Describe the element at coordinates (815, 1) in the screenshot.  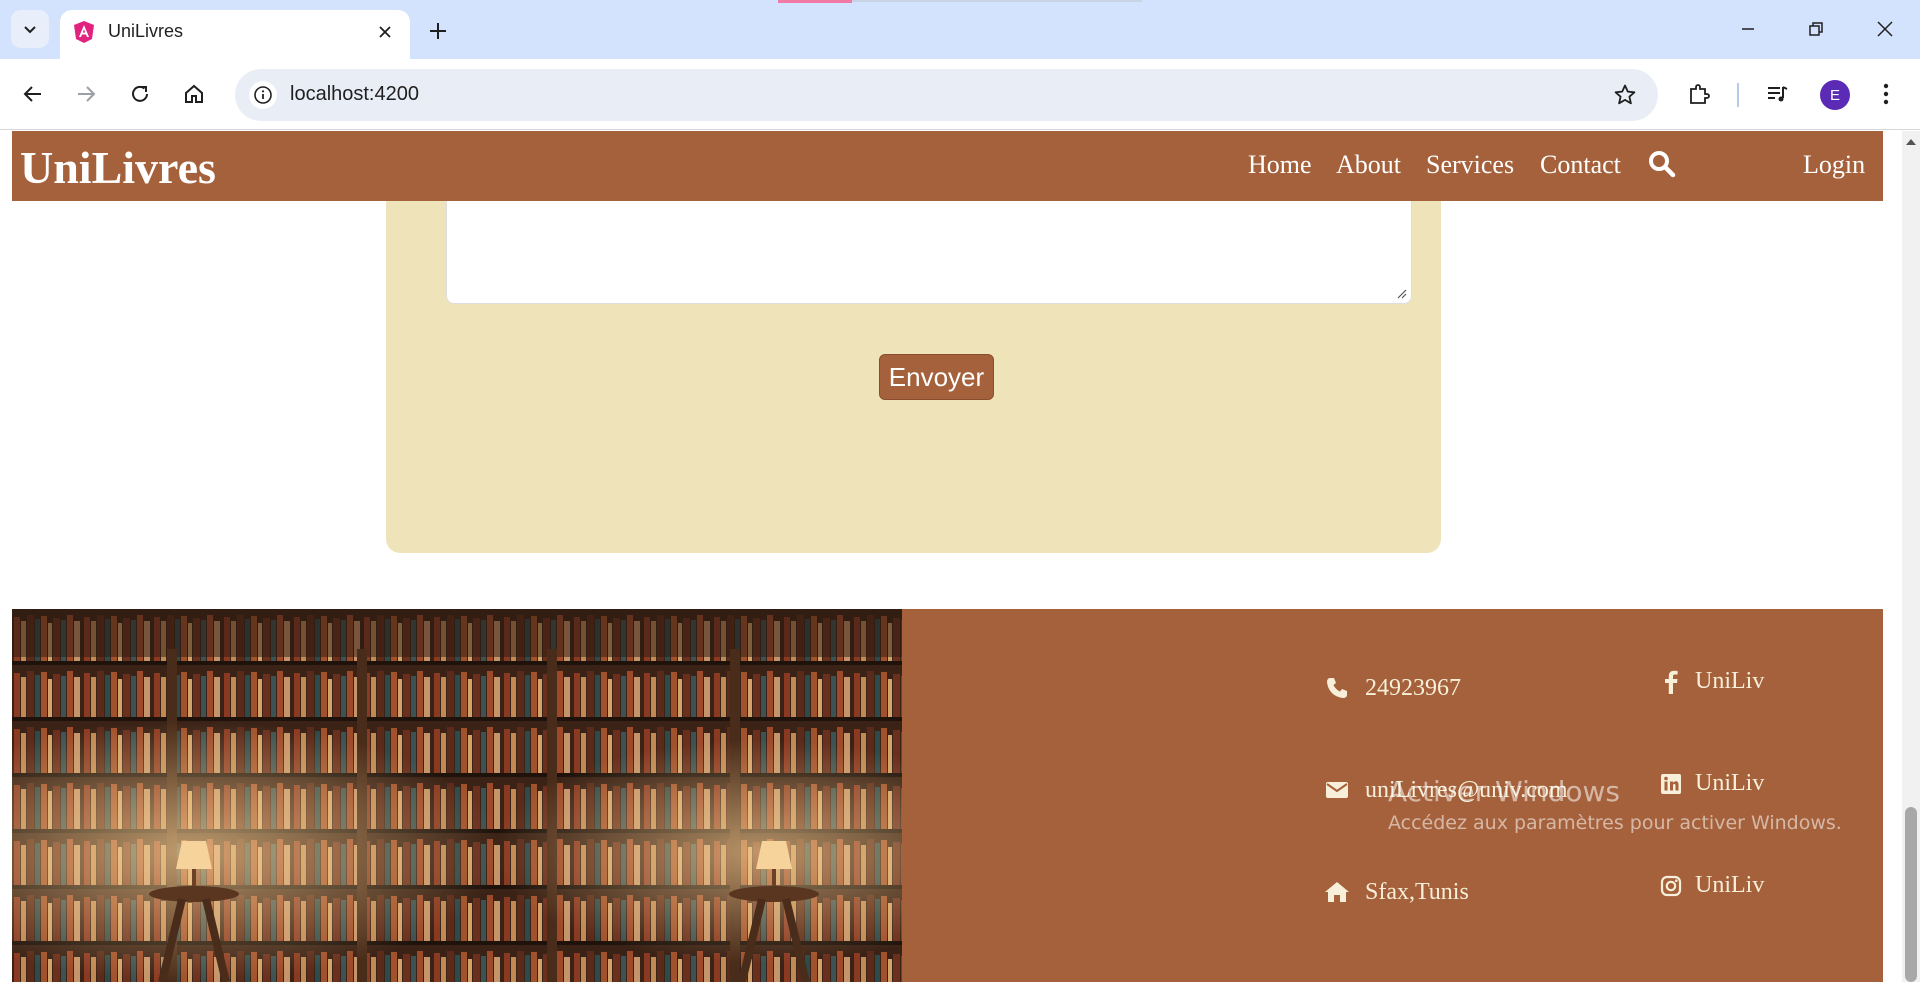
I see `loading-indicator` at that location.